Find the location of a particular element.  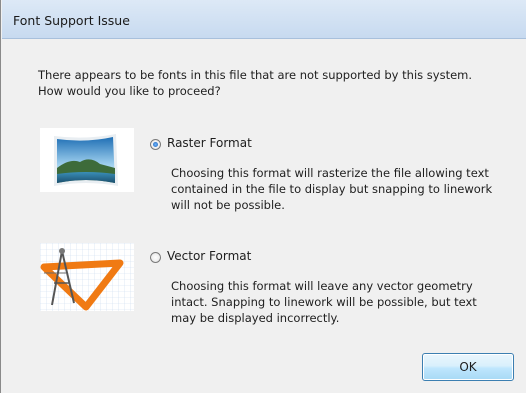

ok-button: OK is located at coordinates (468, 367).